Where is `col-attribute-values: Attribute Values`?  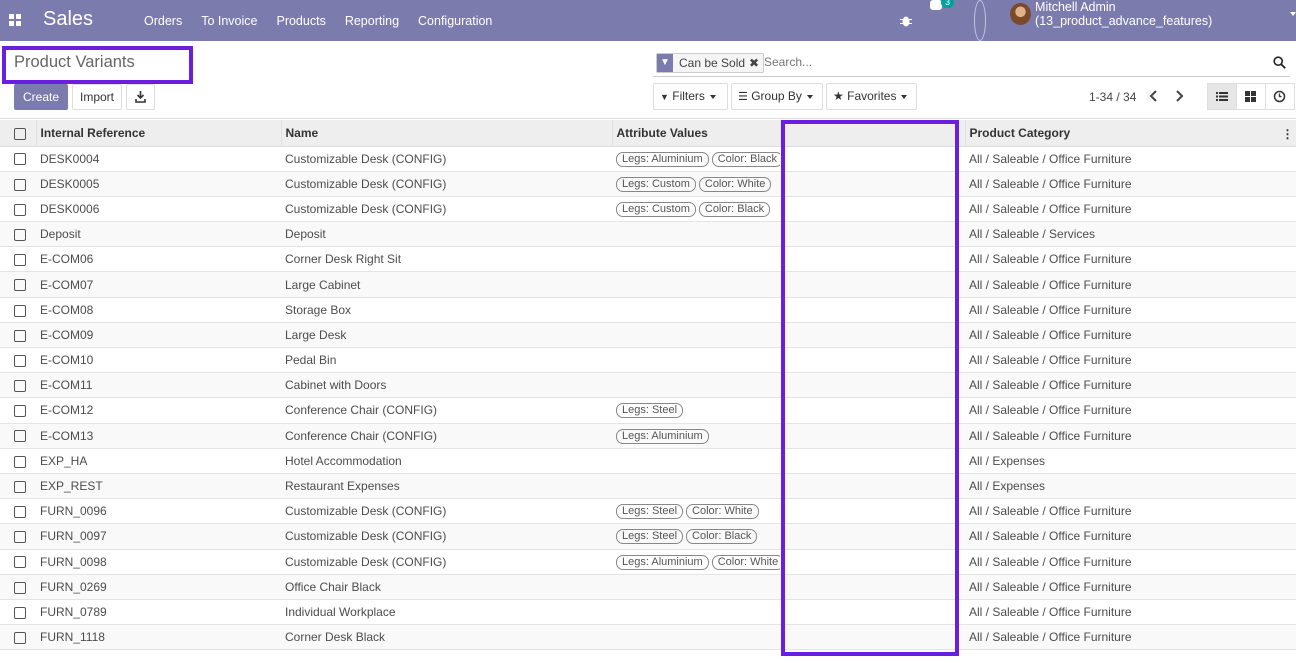
col-attribute-values: Attribute Values is located at coordinates (696, 133).